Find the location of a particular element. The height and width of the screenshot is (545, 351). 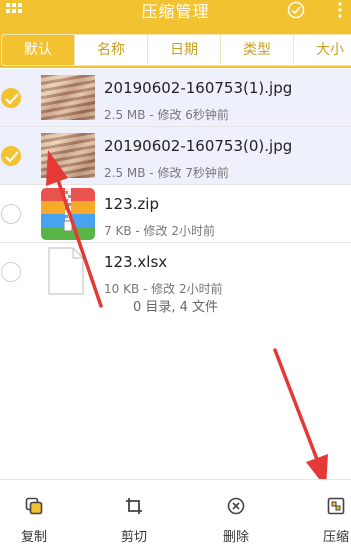

file-meta: 10 KB - 修改 2小时前 is located at coordinates (163, 289).